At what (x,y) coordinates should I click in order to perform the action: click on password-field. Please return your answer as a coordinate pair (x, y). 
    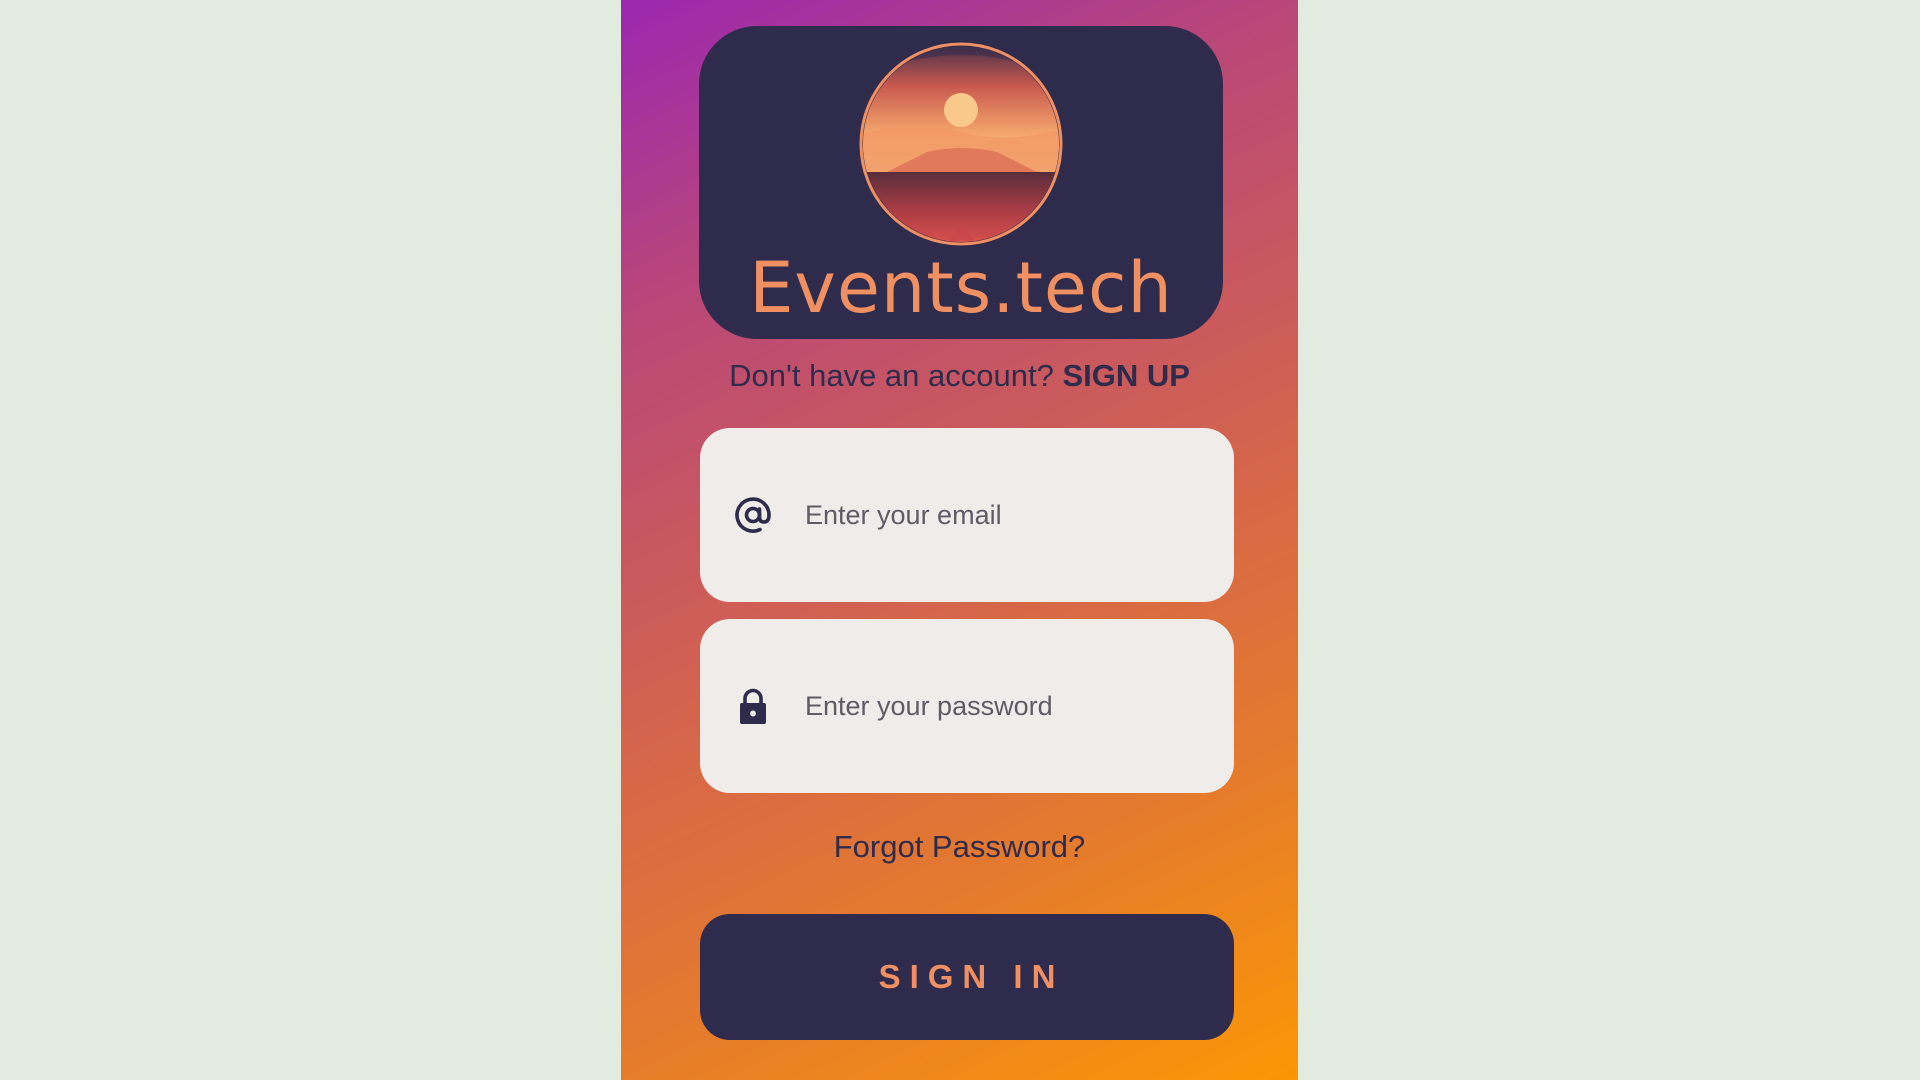
    Looking at the image, I should click on (967, 706).